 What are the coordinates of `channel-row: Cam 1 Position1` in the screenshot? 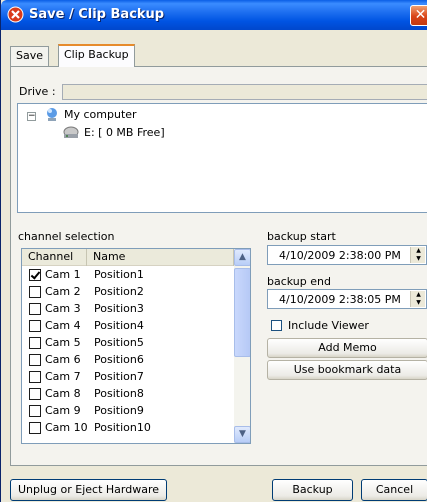 It's located at (128, 275).